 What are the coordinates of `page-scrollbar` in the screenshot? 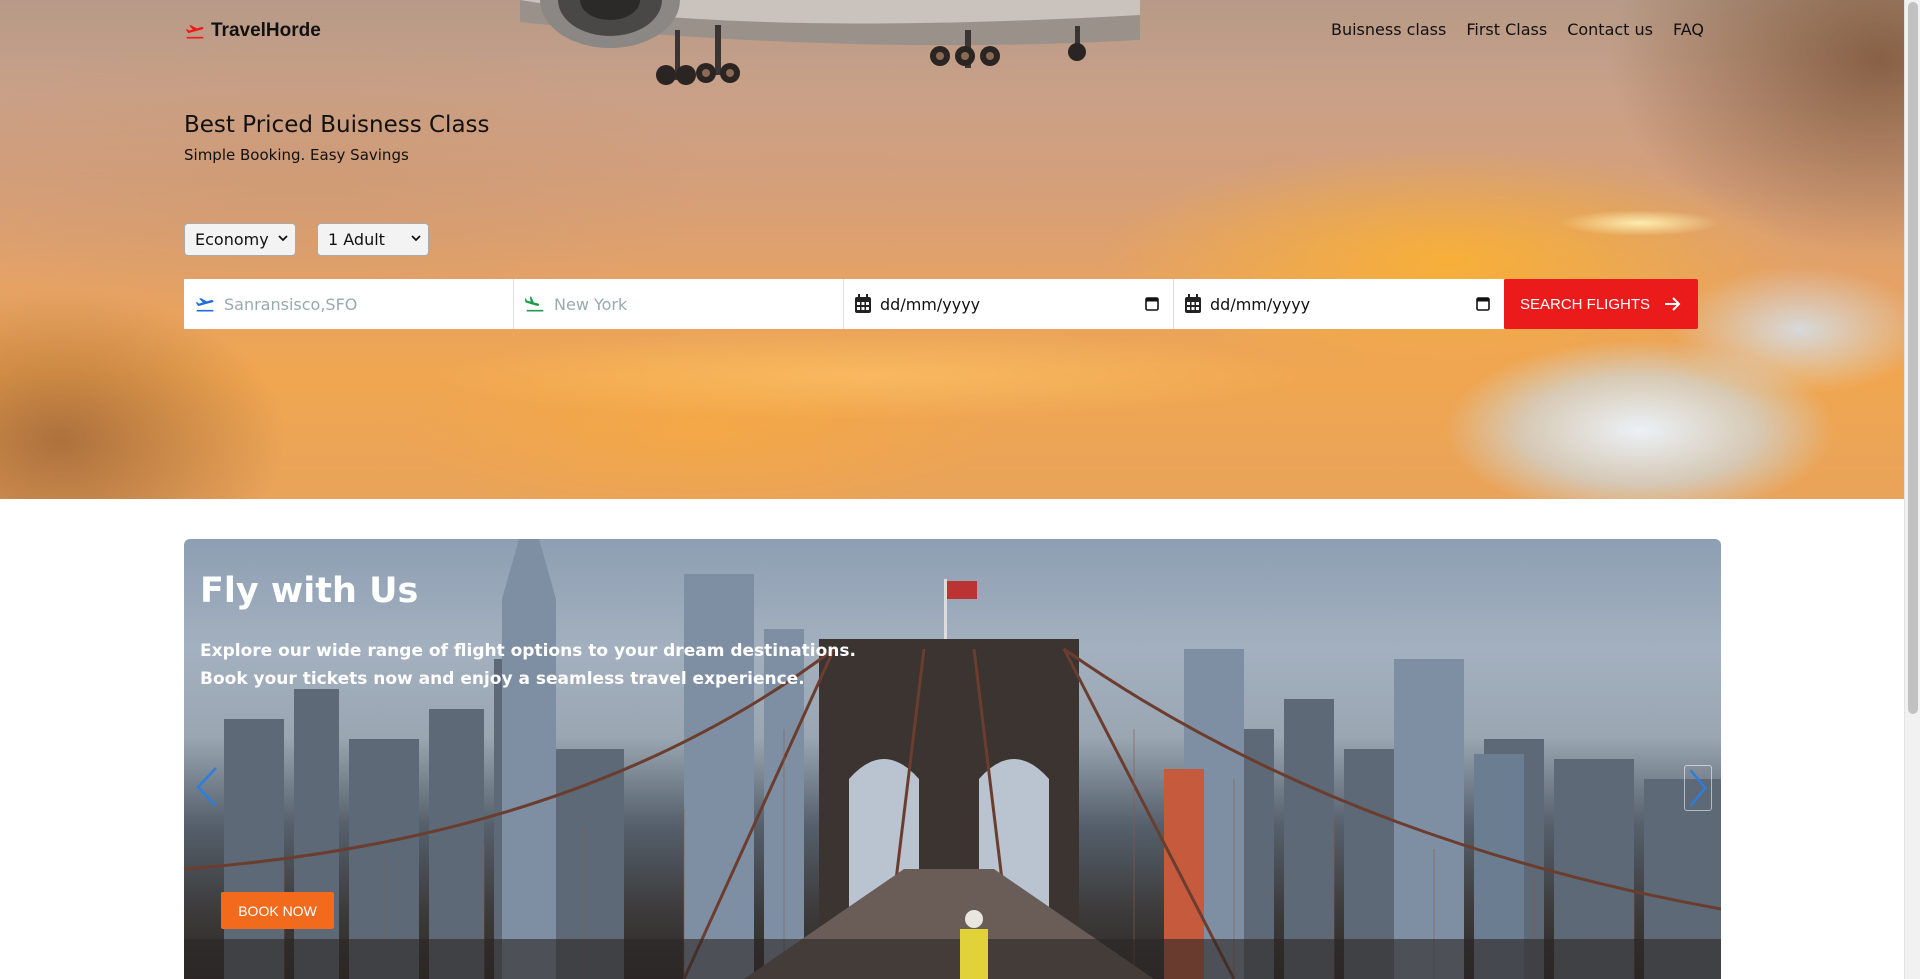 It's located at (1912, 489).